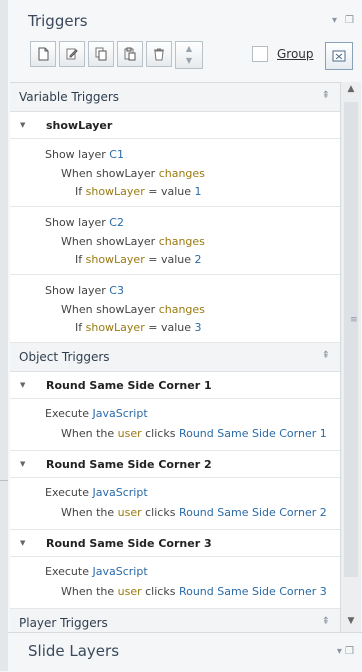  I want to click on paste-icon, so click(130, 54).